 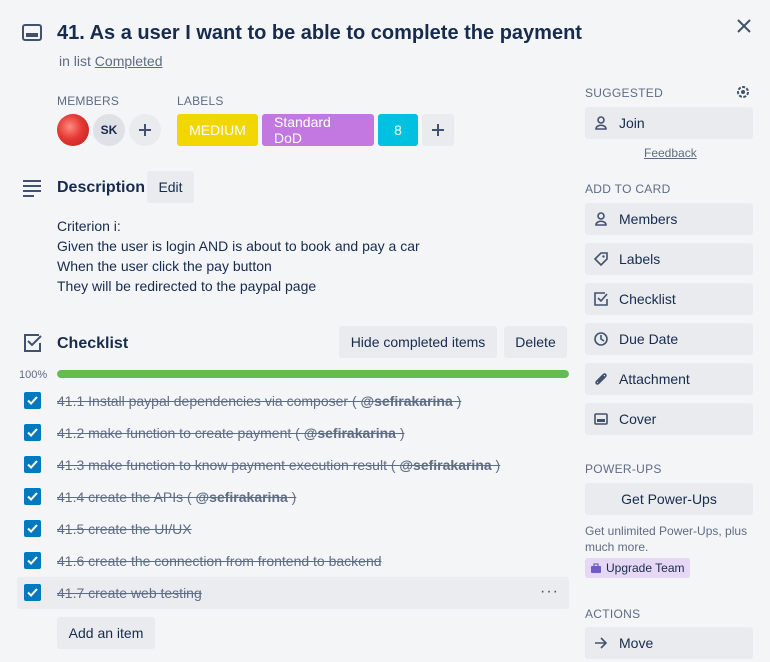 I want to click on checklist-button-label: Checklist, so click(x=647, y=299).